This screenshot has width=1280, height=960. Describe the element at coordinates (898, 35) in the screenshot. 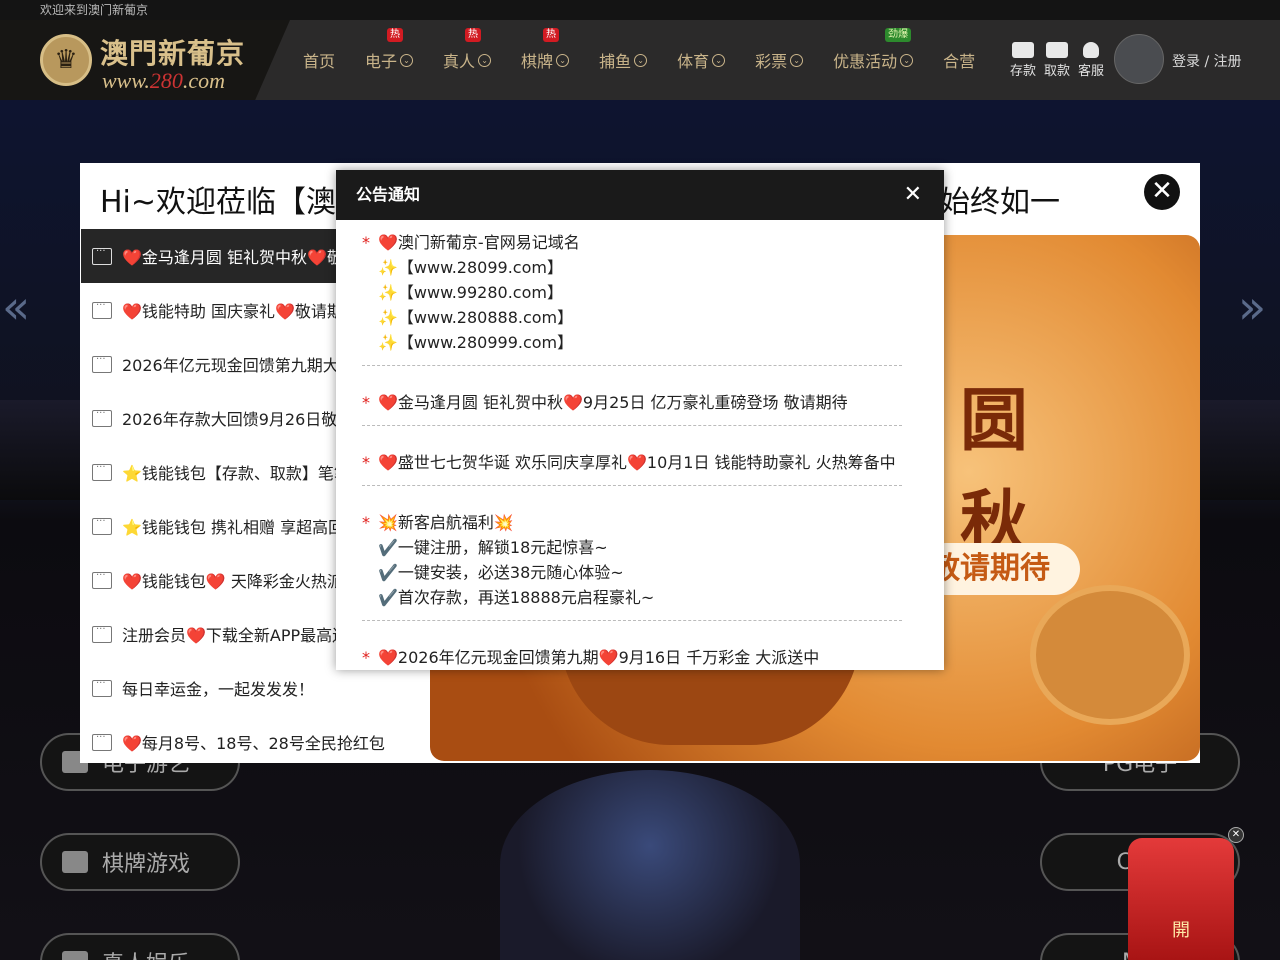

I see `nav-badge: 劲爆` at that location.